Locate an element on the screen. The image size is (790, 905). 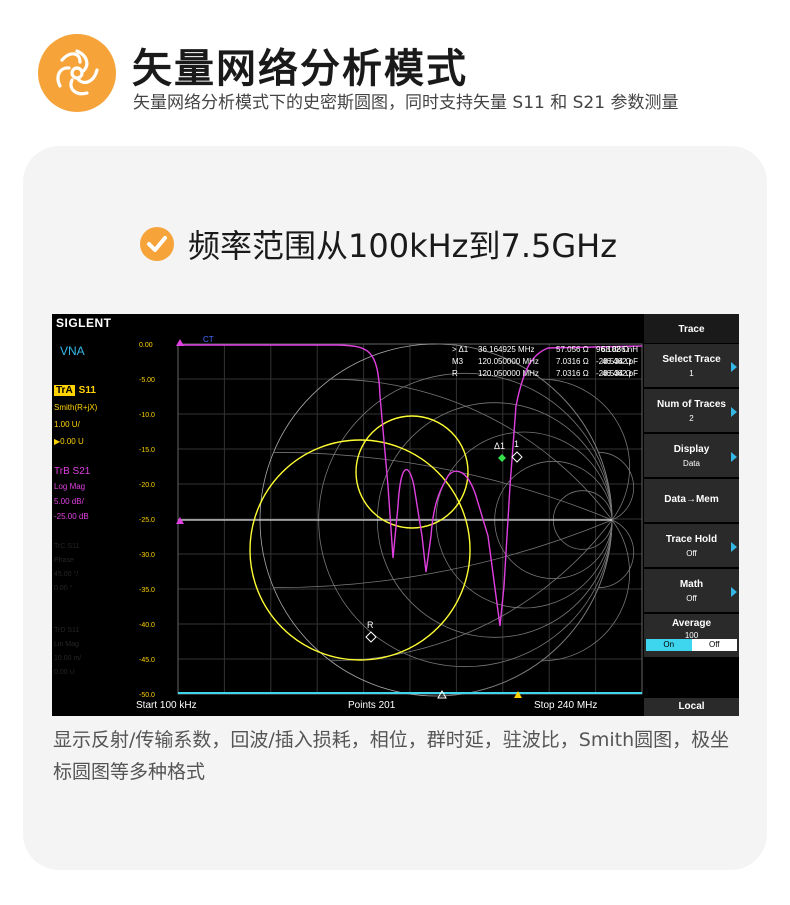
mode-label: VNA is located at coordinates (72, 351).